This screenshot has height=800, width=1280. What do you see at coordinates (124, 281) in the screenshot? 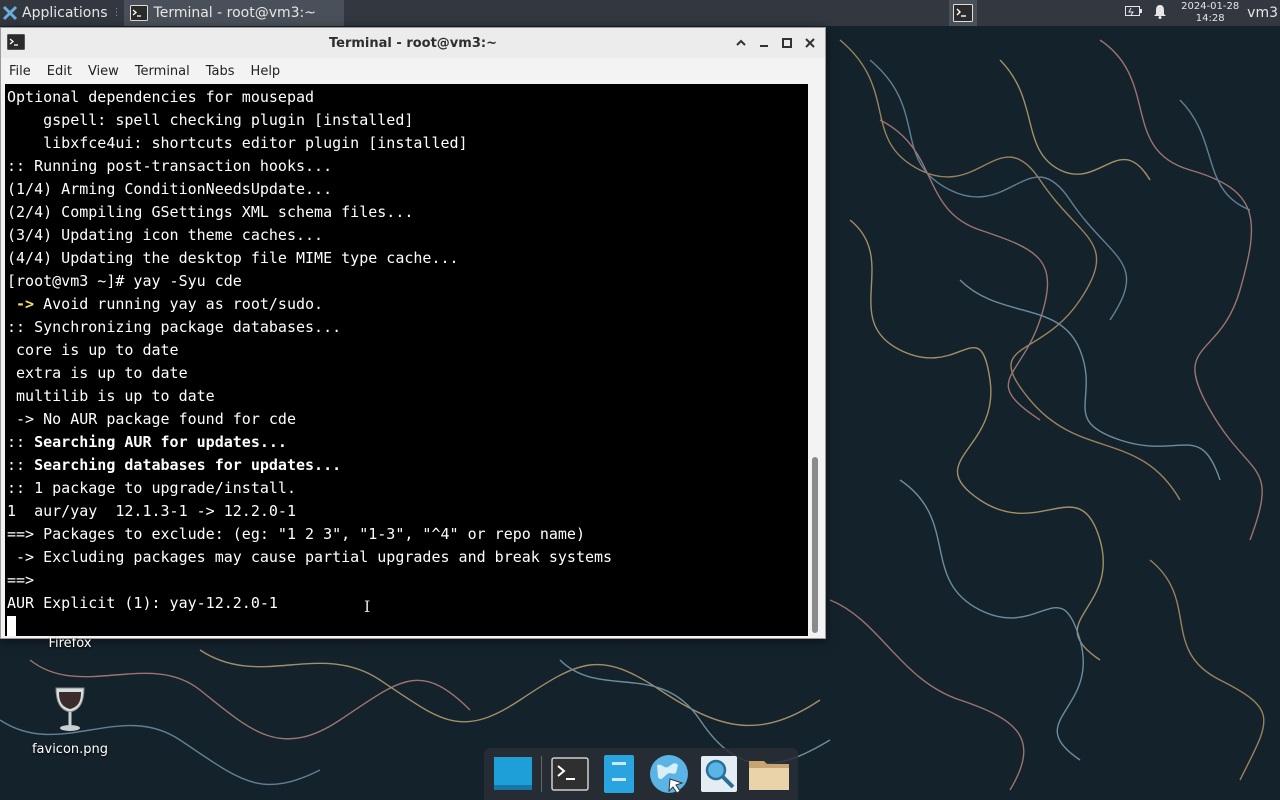
I see `terminal-line: [root@vm3 ~]# yay -Syu cde` at bounding box center [124, 281].